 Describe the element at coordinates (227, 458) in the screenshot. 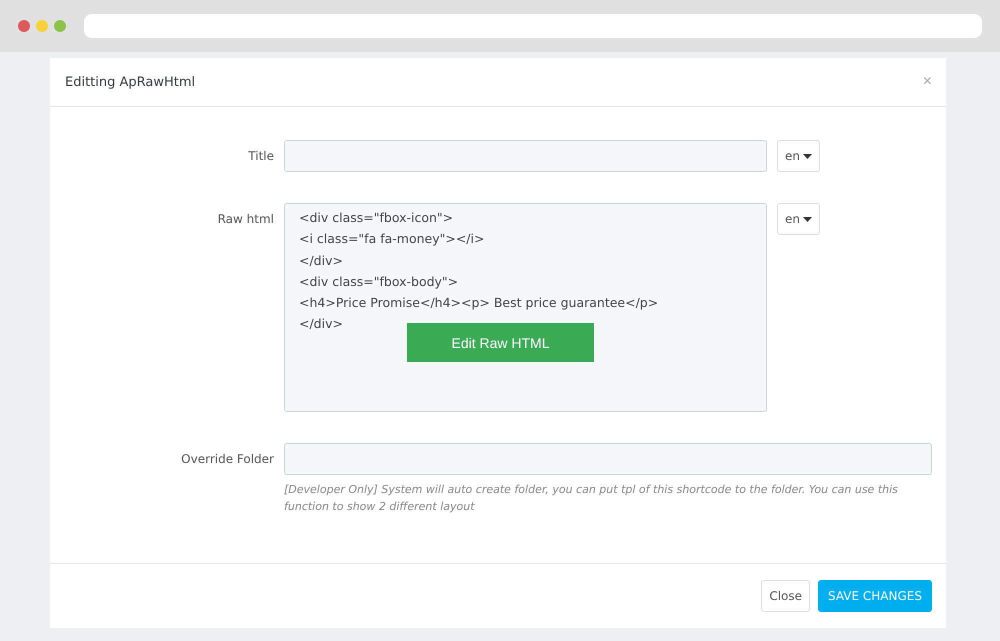

I see `field-label: Override Folder` at that location.